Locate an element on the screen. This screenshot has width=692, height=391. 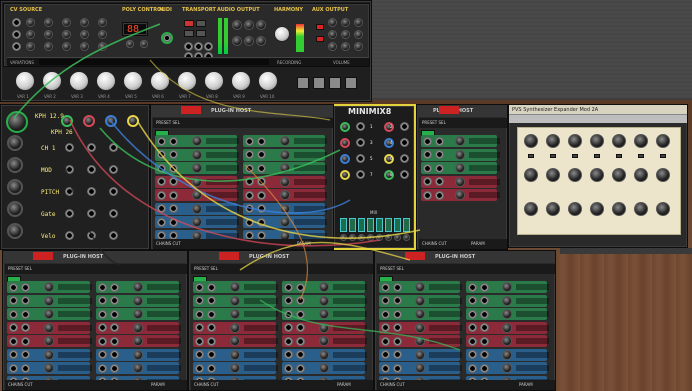
synth-switch is located at coordinates (641, 156).